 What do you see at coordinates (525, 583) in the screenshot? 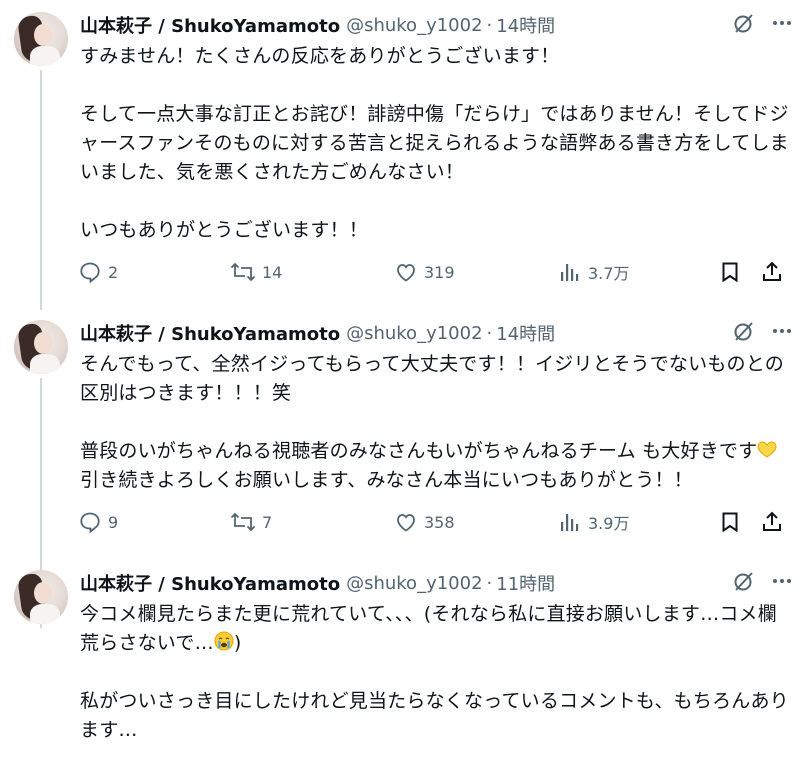
I see `timestamp: 11時間` at bounding box center [525, 583].